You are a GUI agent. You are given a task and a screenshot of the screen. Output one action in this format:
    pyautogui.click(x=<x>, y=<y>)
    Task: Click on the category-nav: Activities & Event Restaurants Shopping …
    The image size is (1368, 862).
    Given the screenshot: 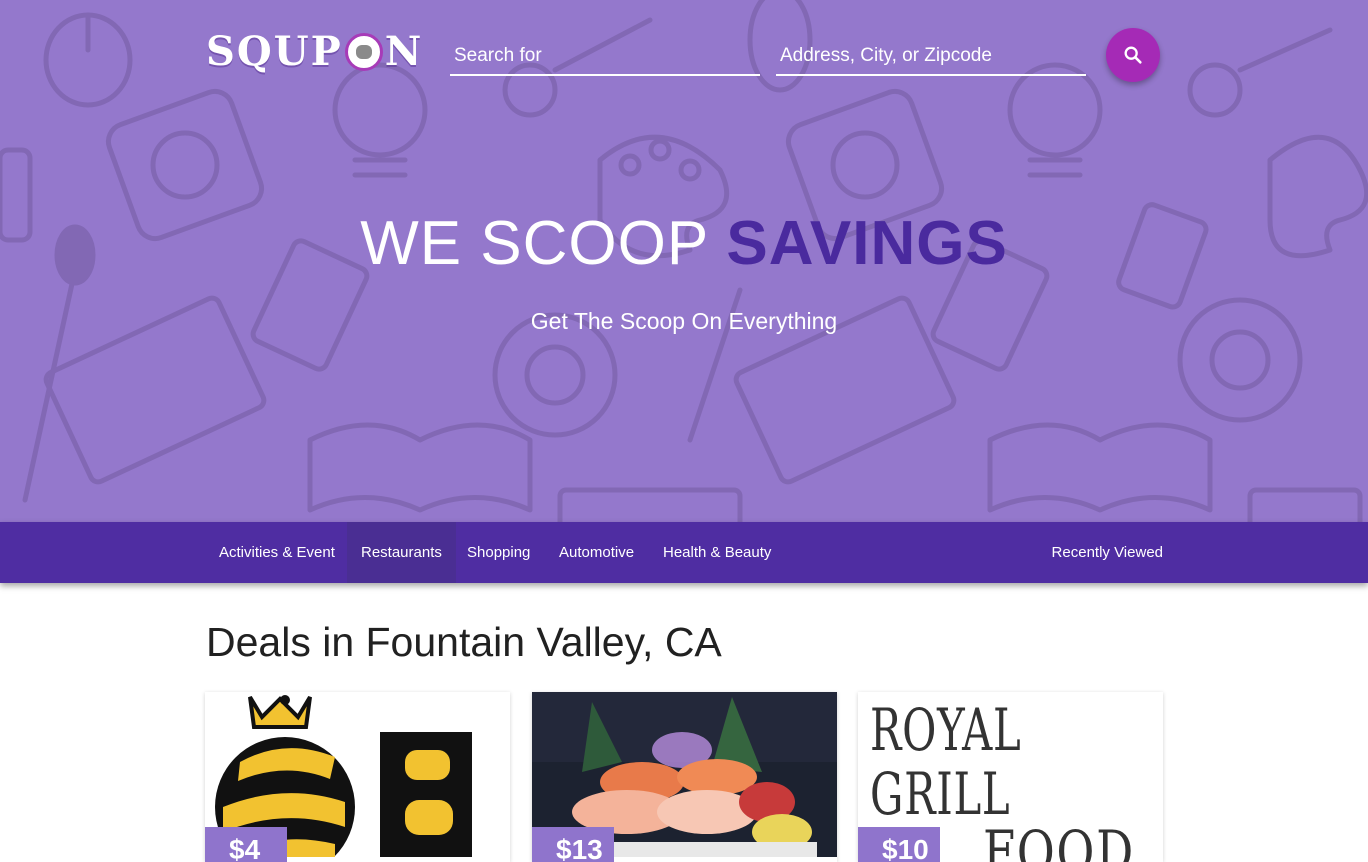 What is the action you would take?
    pyautogui.click(x=684, y=552)
    